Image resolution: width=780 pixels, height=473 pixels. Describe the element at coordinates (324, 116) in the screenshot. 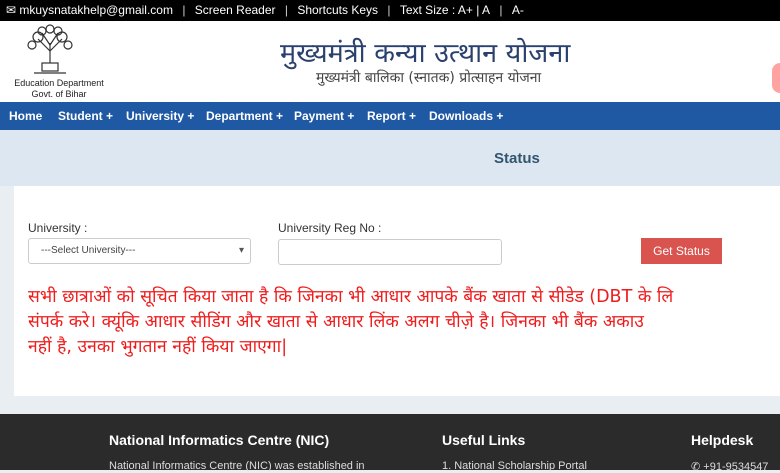

I see `nav-payment: Payment +` at that location.